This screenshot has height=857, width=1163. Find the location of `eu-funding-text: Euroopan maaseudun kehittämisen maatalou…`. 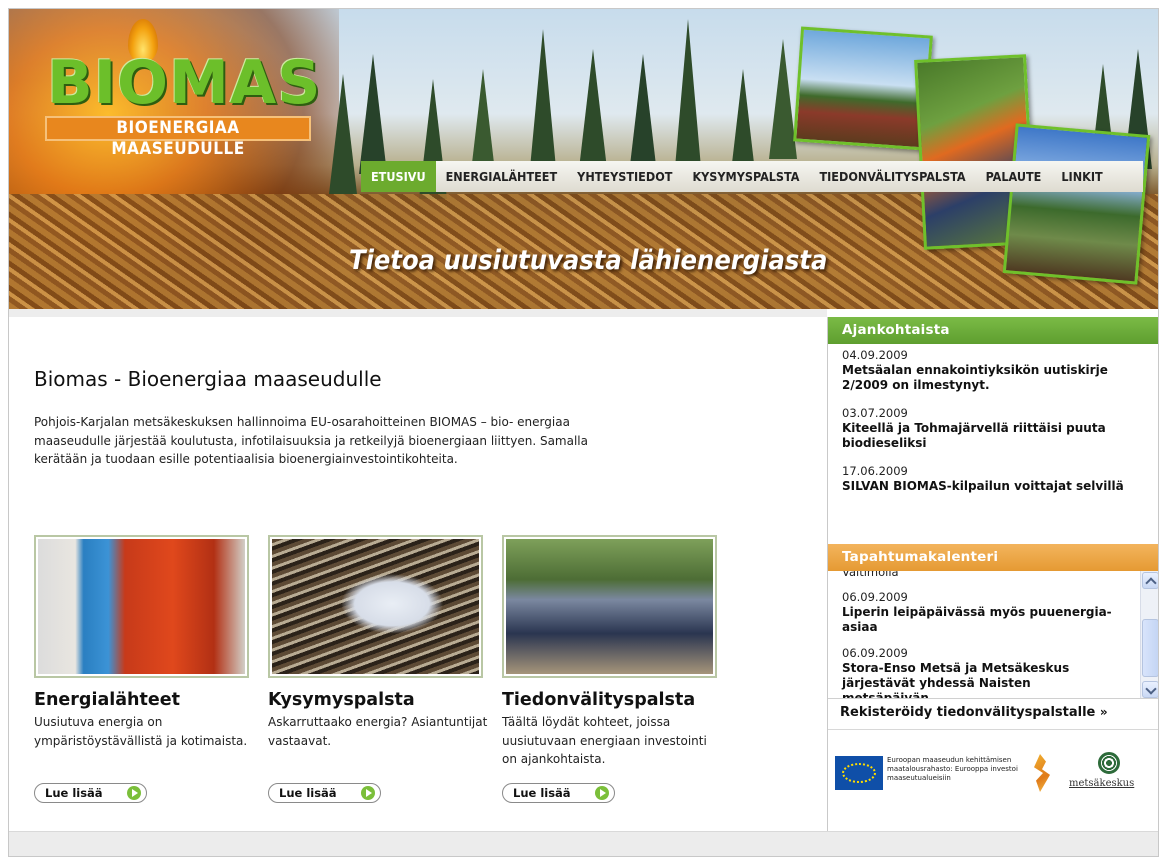

eu-funding-text: Euroopan maaseudun kehittämisen maatalou… is located at coordinates (952, 769).